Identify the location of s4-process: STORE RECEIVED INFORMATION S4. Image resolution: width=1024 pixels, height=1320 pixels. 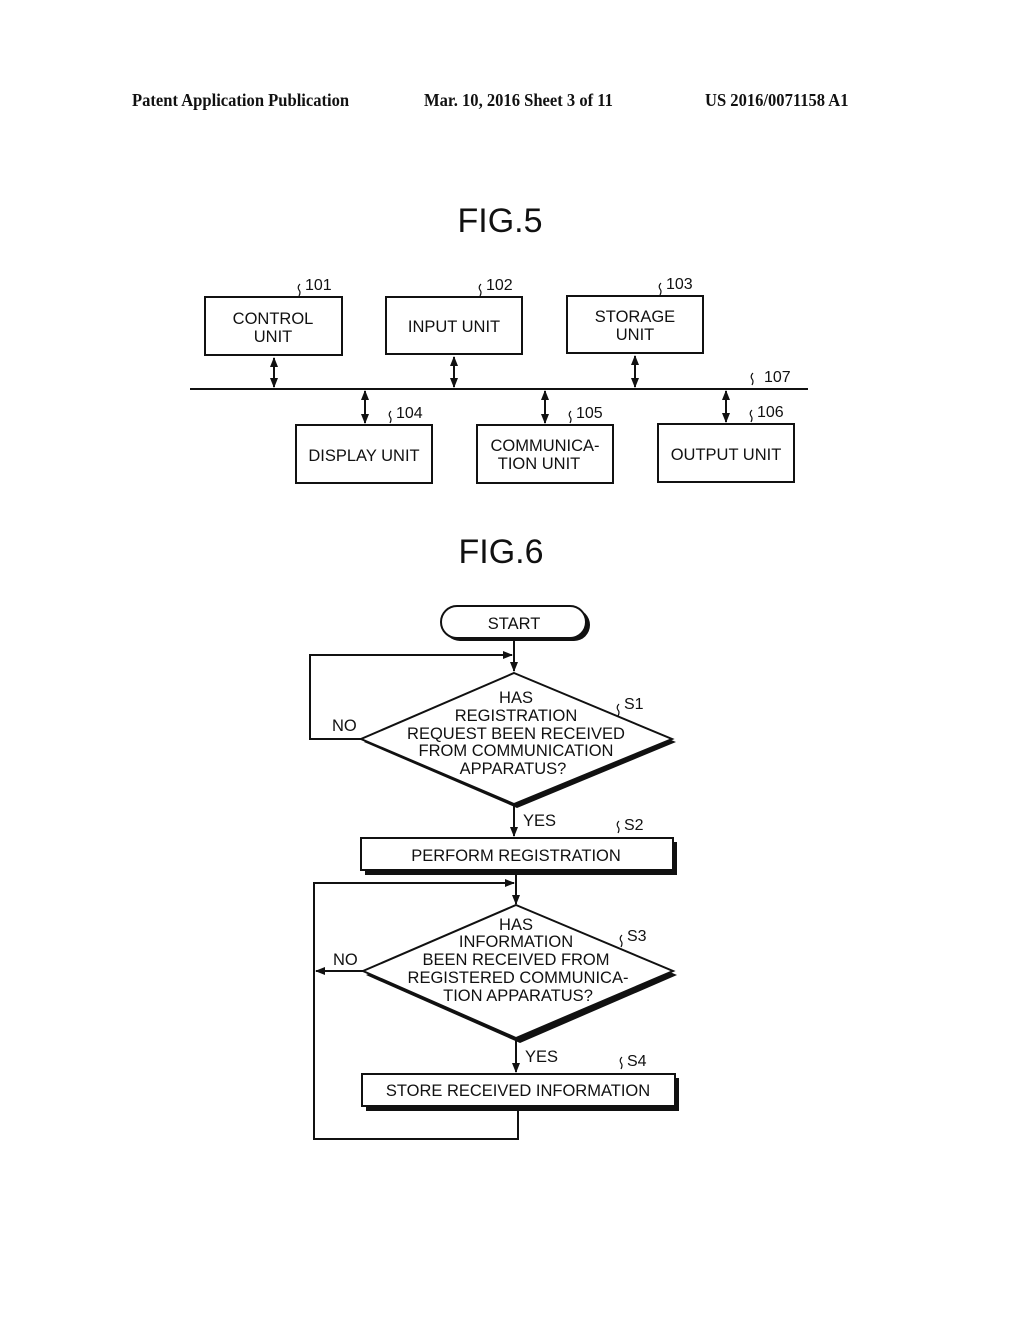
(520, 1082).